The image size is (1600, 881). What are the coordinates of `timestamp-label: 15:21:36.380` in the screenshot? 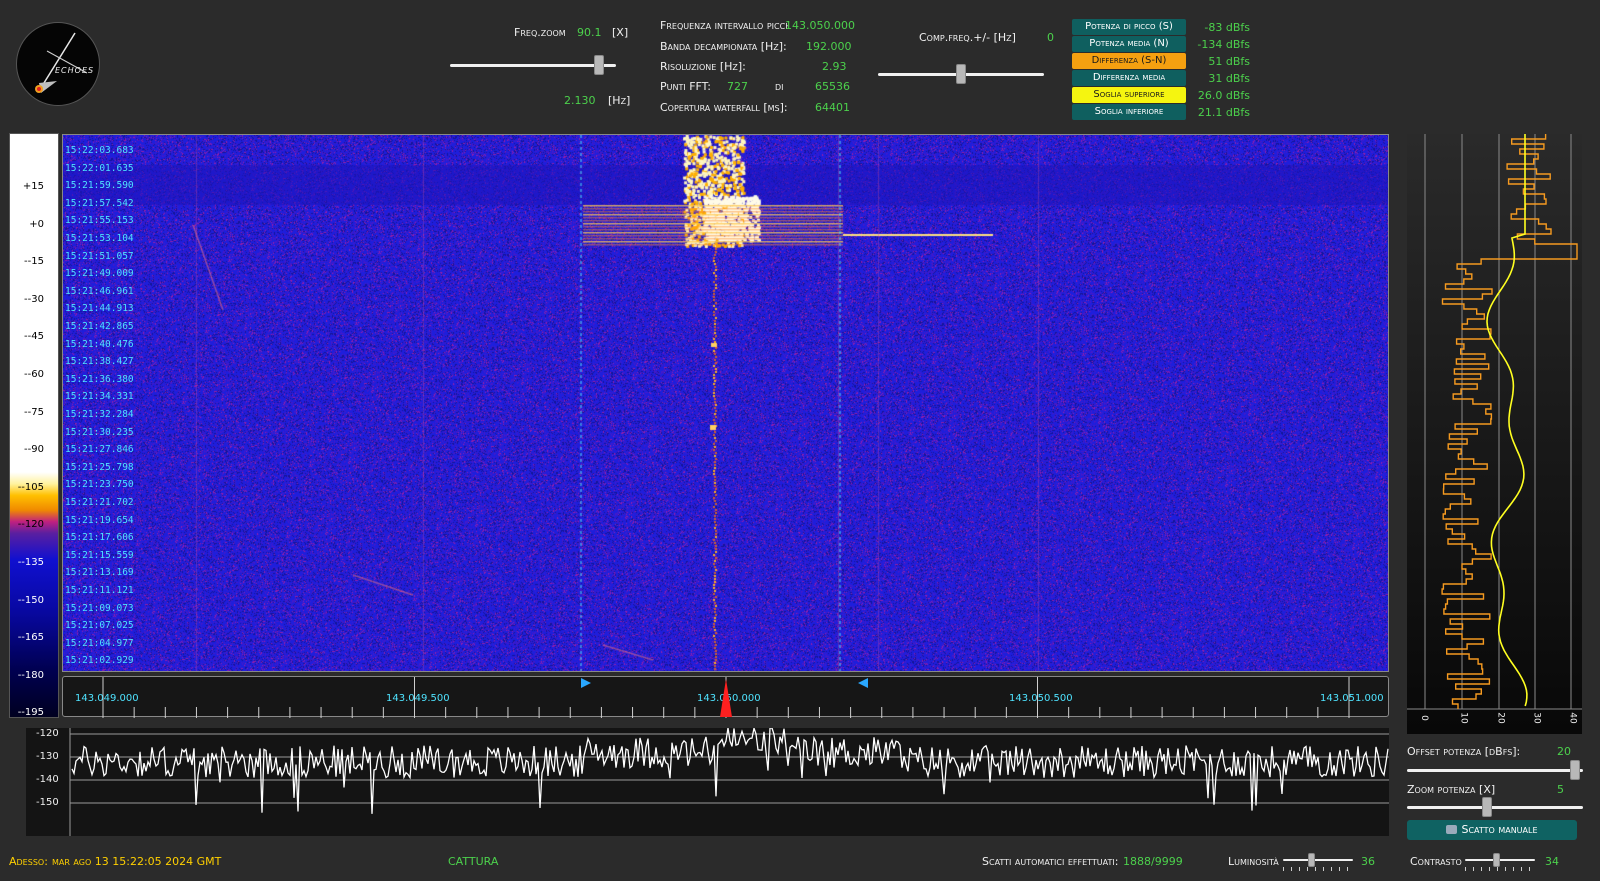 It's located at (99, 379).